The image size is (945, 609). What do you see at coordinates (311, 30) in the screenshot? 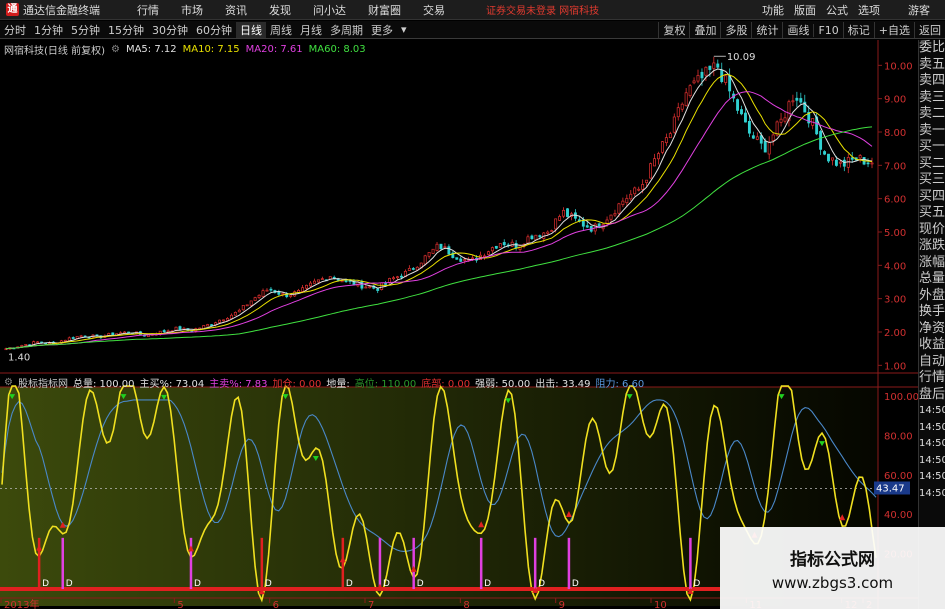
I see `period-tab-8: 月线` at bounding box center [311, 30].